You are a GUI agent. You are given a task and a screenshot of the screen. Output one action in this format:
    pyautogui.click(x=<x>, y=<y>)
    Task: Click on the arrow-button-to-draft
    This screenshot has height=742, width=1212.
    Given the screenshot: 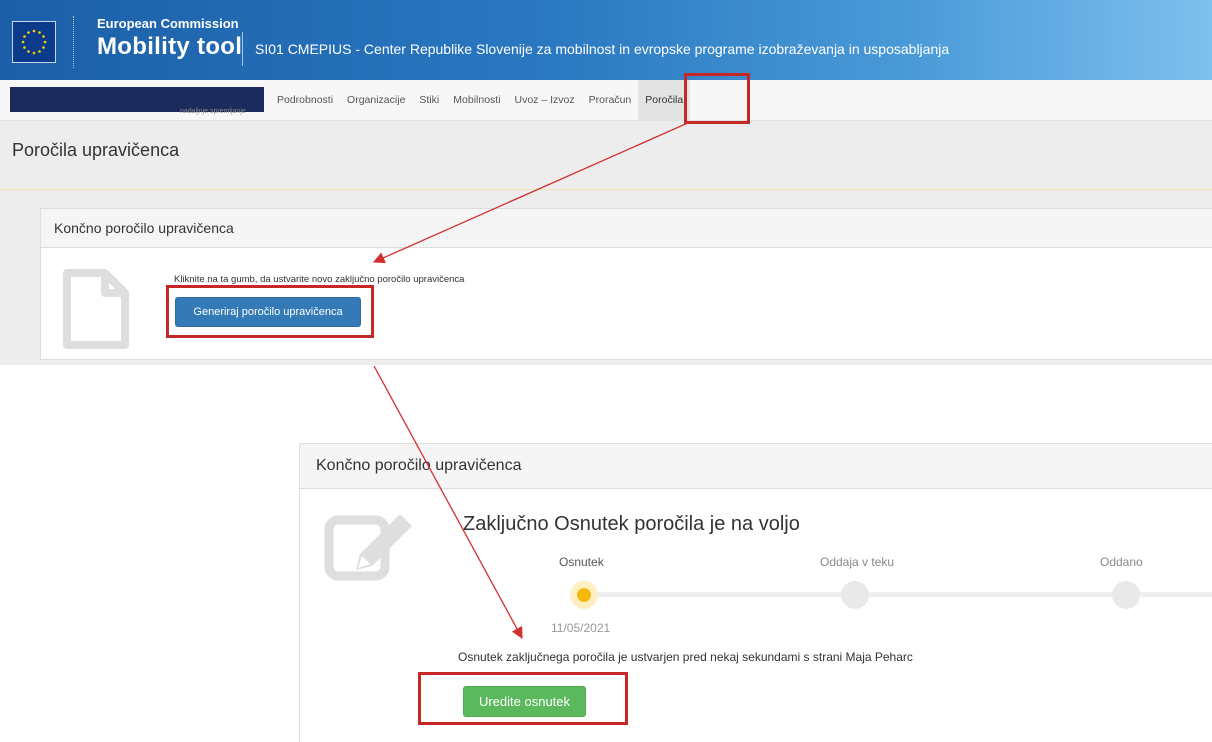 What is the action you would take?
    pyautogui.click(x=448, y=502)
    